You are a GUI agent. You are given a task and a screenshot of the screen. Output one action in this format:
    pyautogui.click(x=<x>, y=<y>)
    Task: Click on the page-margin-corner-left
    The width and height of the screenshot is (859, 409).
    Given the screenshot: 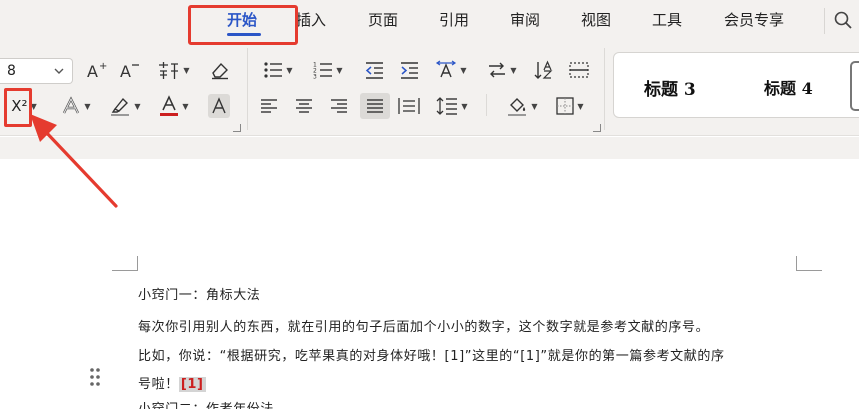 What is the action you would take?
    pyautogui.click(x=125, y=263)
    